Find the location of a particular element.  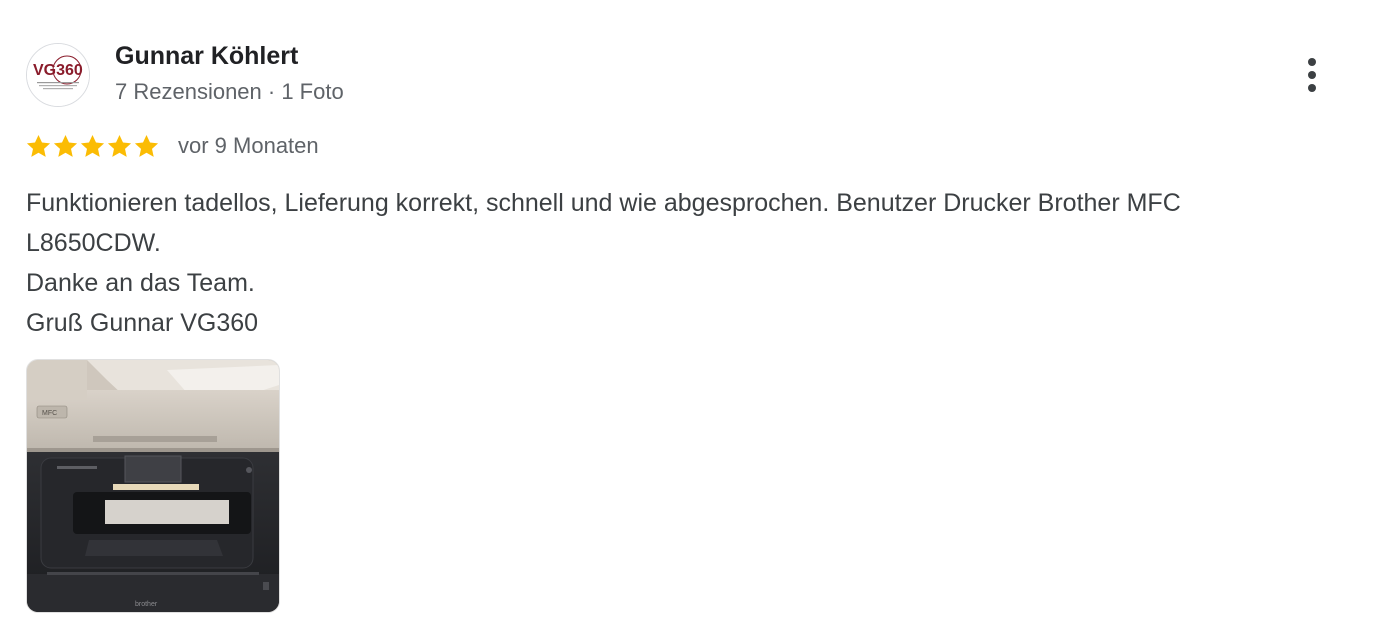

printer-brand-text: brother is located at coordinates (146, 604).